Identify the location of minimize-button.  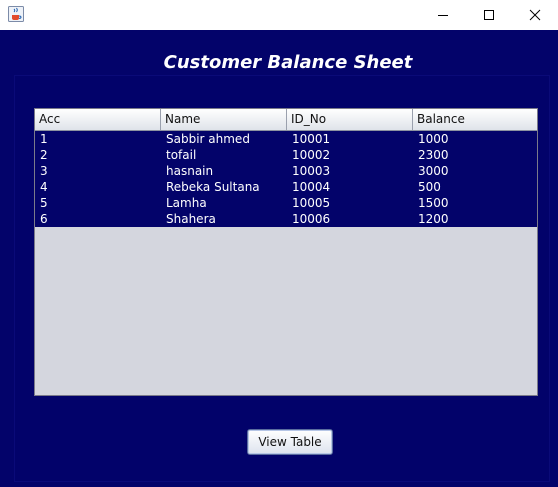
(443, 15).